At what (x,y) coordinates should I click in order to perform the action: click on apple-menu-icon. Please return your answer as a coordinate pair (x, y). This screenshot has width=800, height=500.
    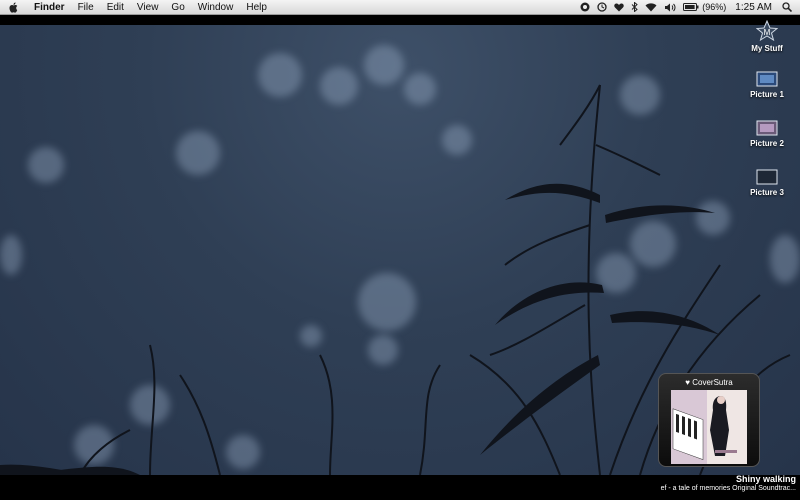
    Looking at the image, I should click on (16, 7).